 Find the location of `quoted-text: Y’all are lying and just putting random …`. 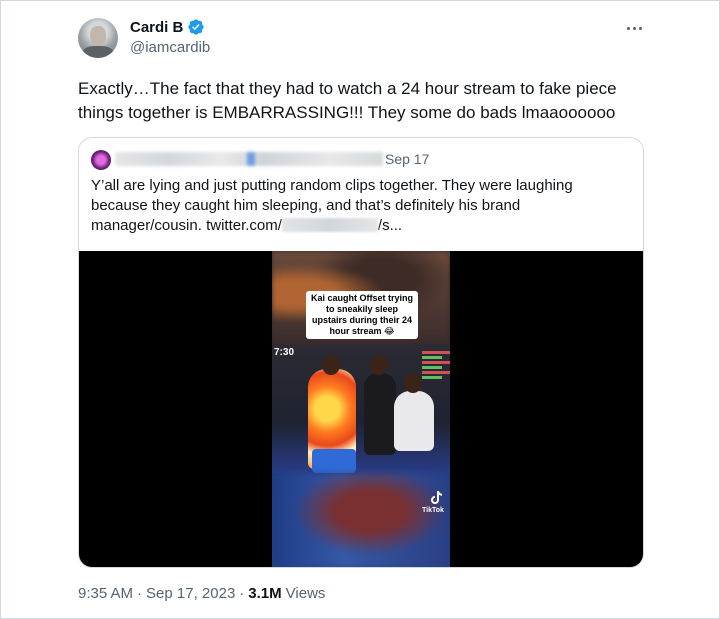

quoted-text: Y’all are lying and just putting random … is located at coordinates (361, 206).